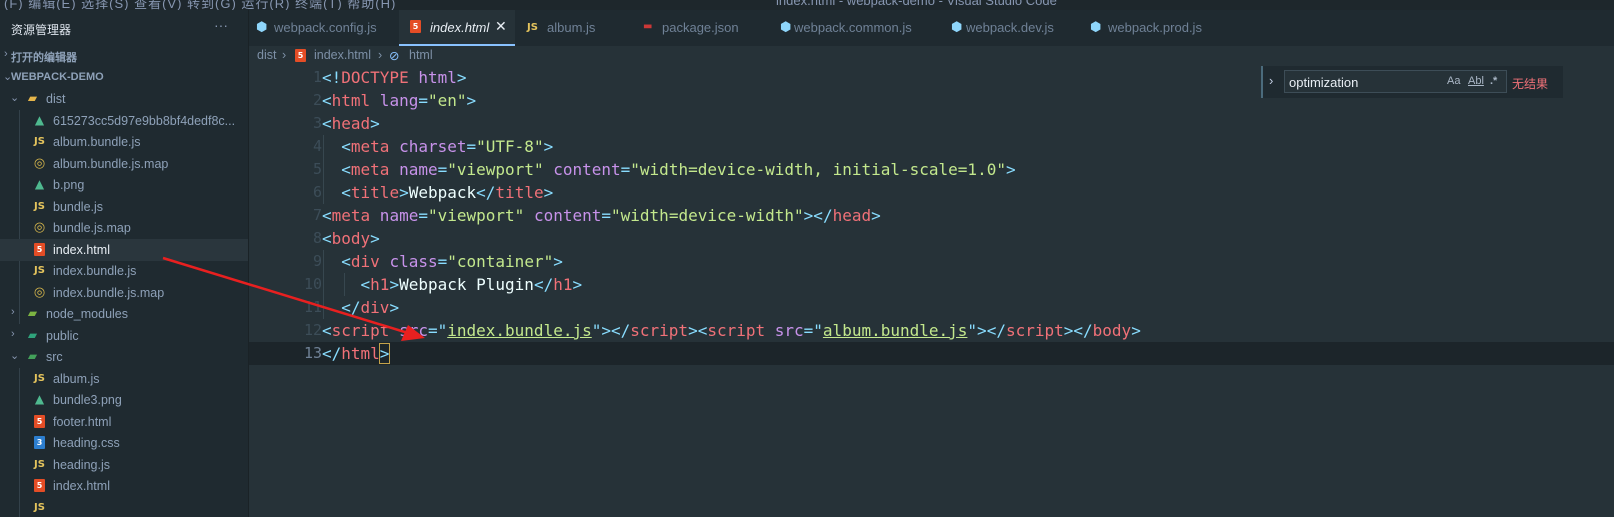 The image size is (1614, 517). Describe the element at coordinates (124, 250) in the screenshot. I see `tree-item-selected: 5 index.html` at that location.